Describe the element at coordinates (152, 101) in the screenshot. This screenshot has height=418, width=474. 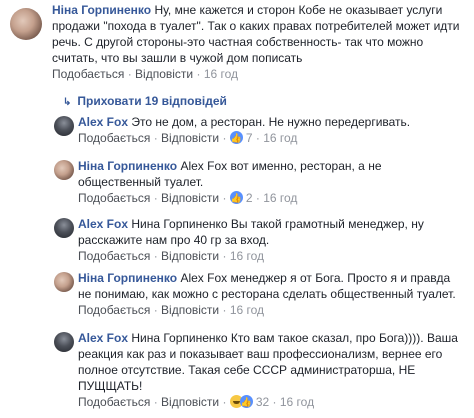
I see `hide-replies-label: Приховати 19 відповідей` at that location.